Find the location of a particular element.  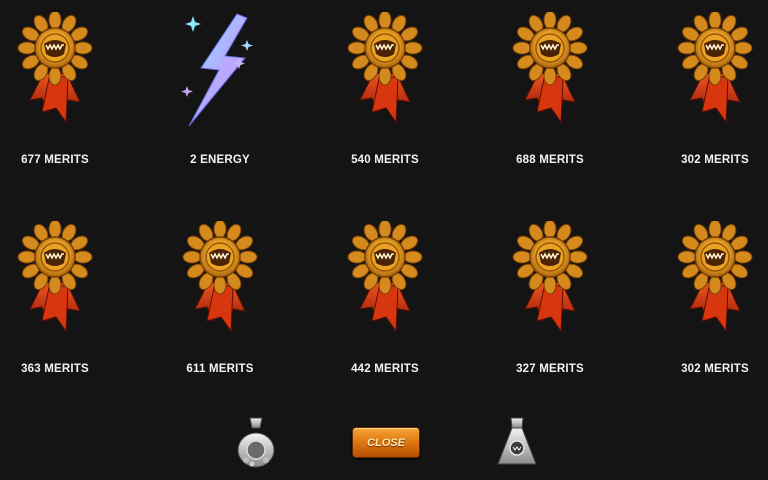

reward-item: 327 MERITS is located at coordinates (550, 298).